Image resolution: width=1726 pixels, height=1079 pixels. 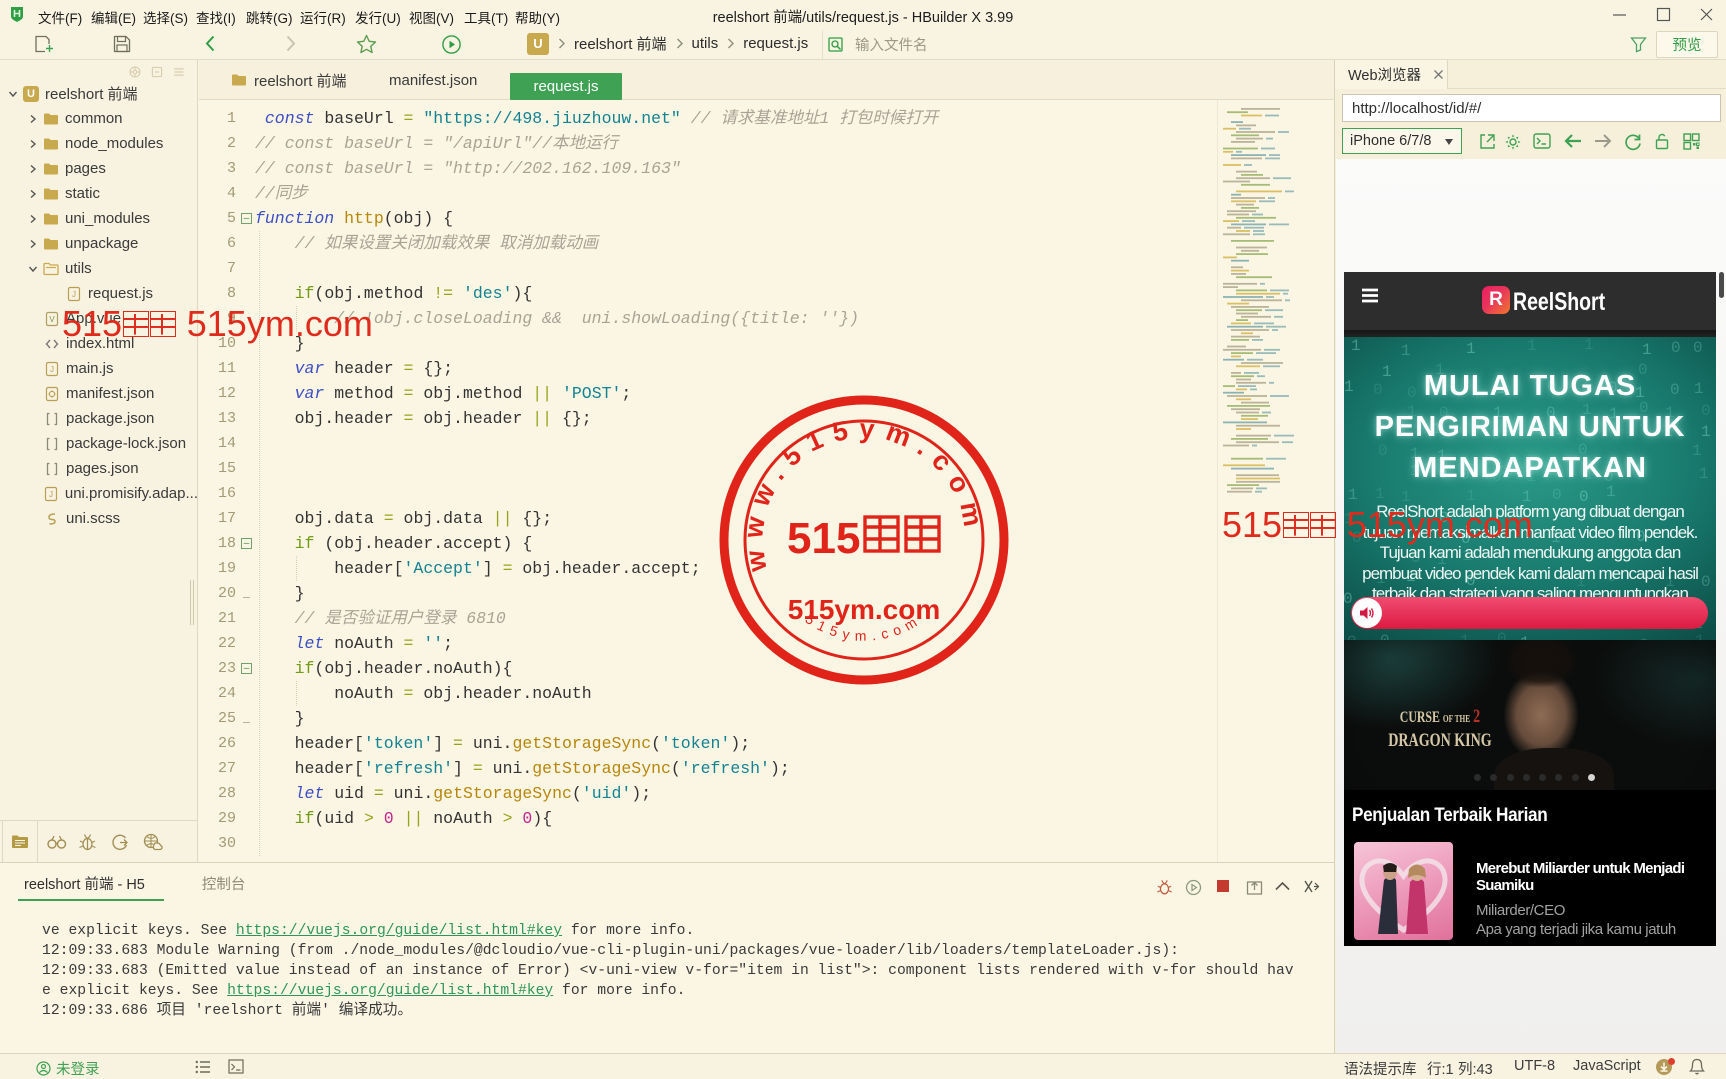 I want to click on svg-text: V, so click(x=52, y=319).